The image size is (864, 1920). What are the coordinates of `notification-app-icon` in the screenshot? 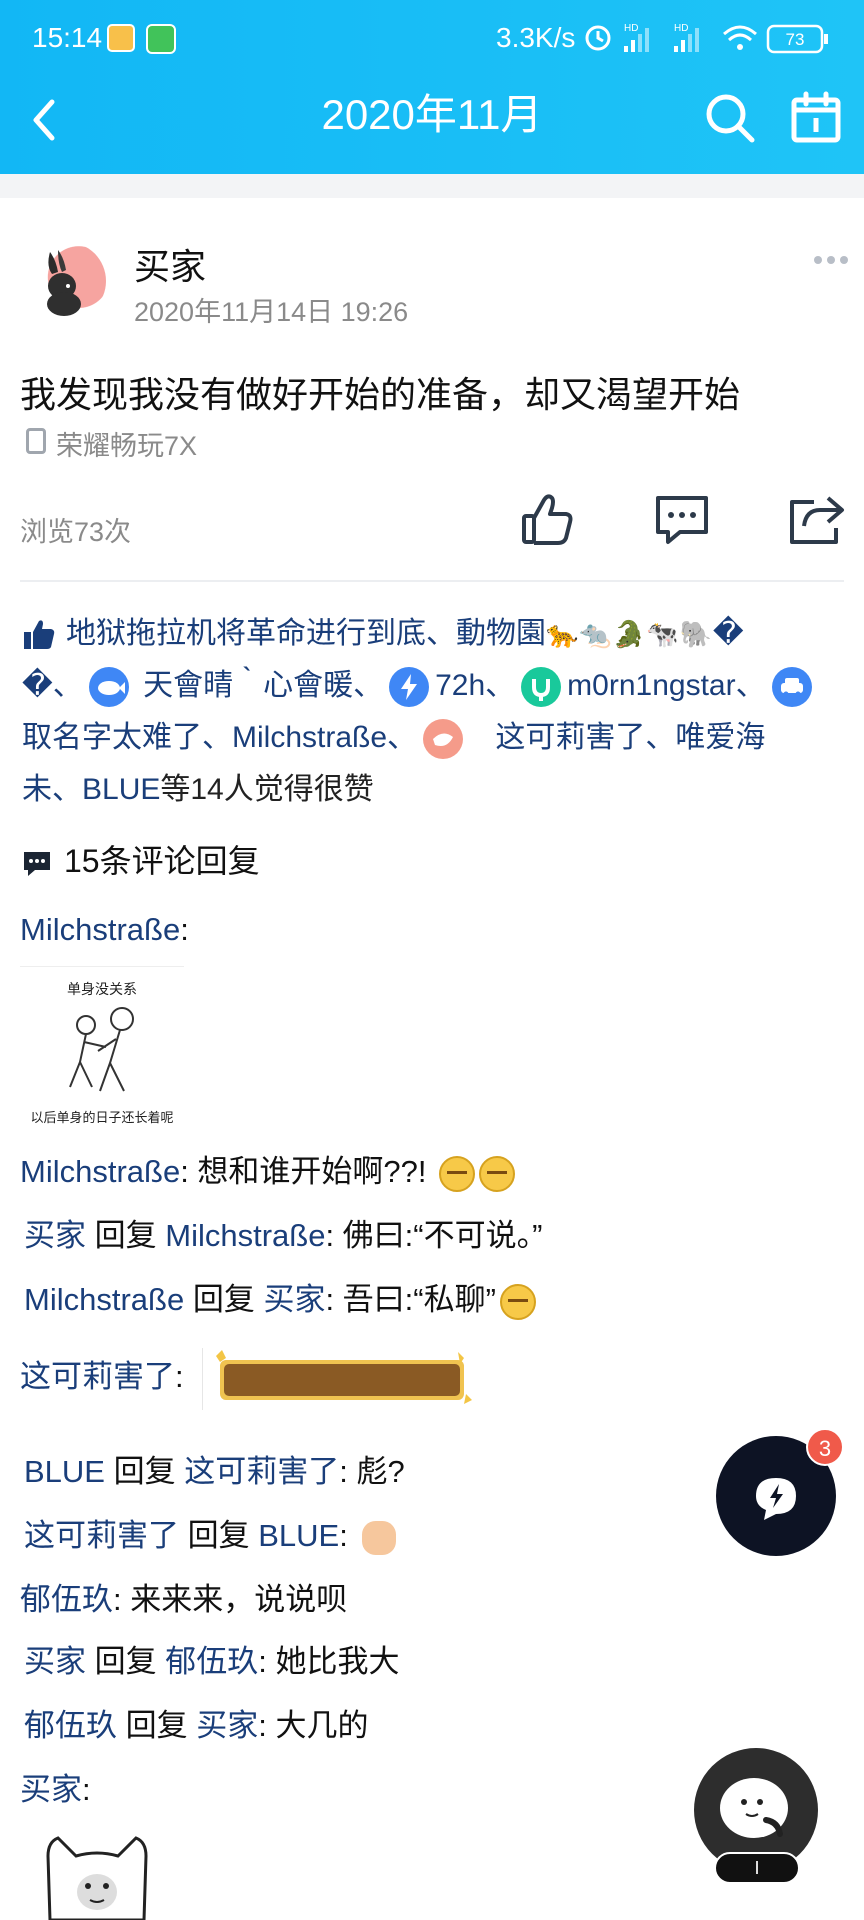 It's located at (121, 38).